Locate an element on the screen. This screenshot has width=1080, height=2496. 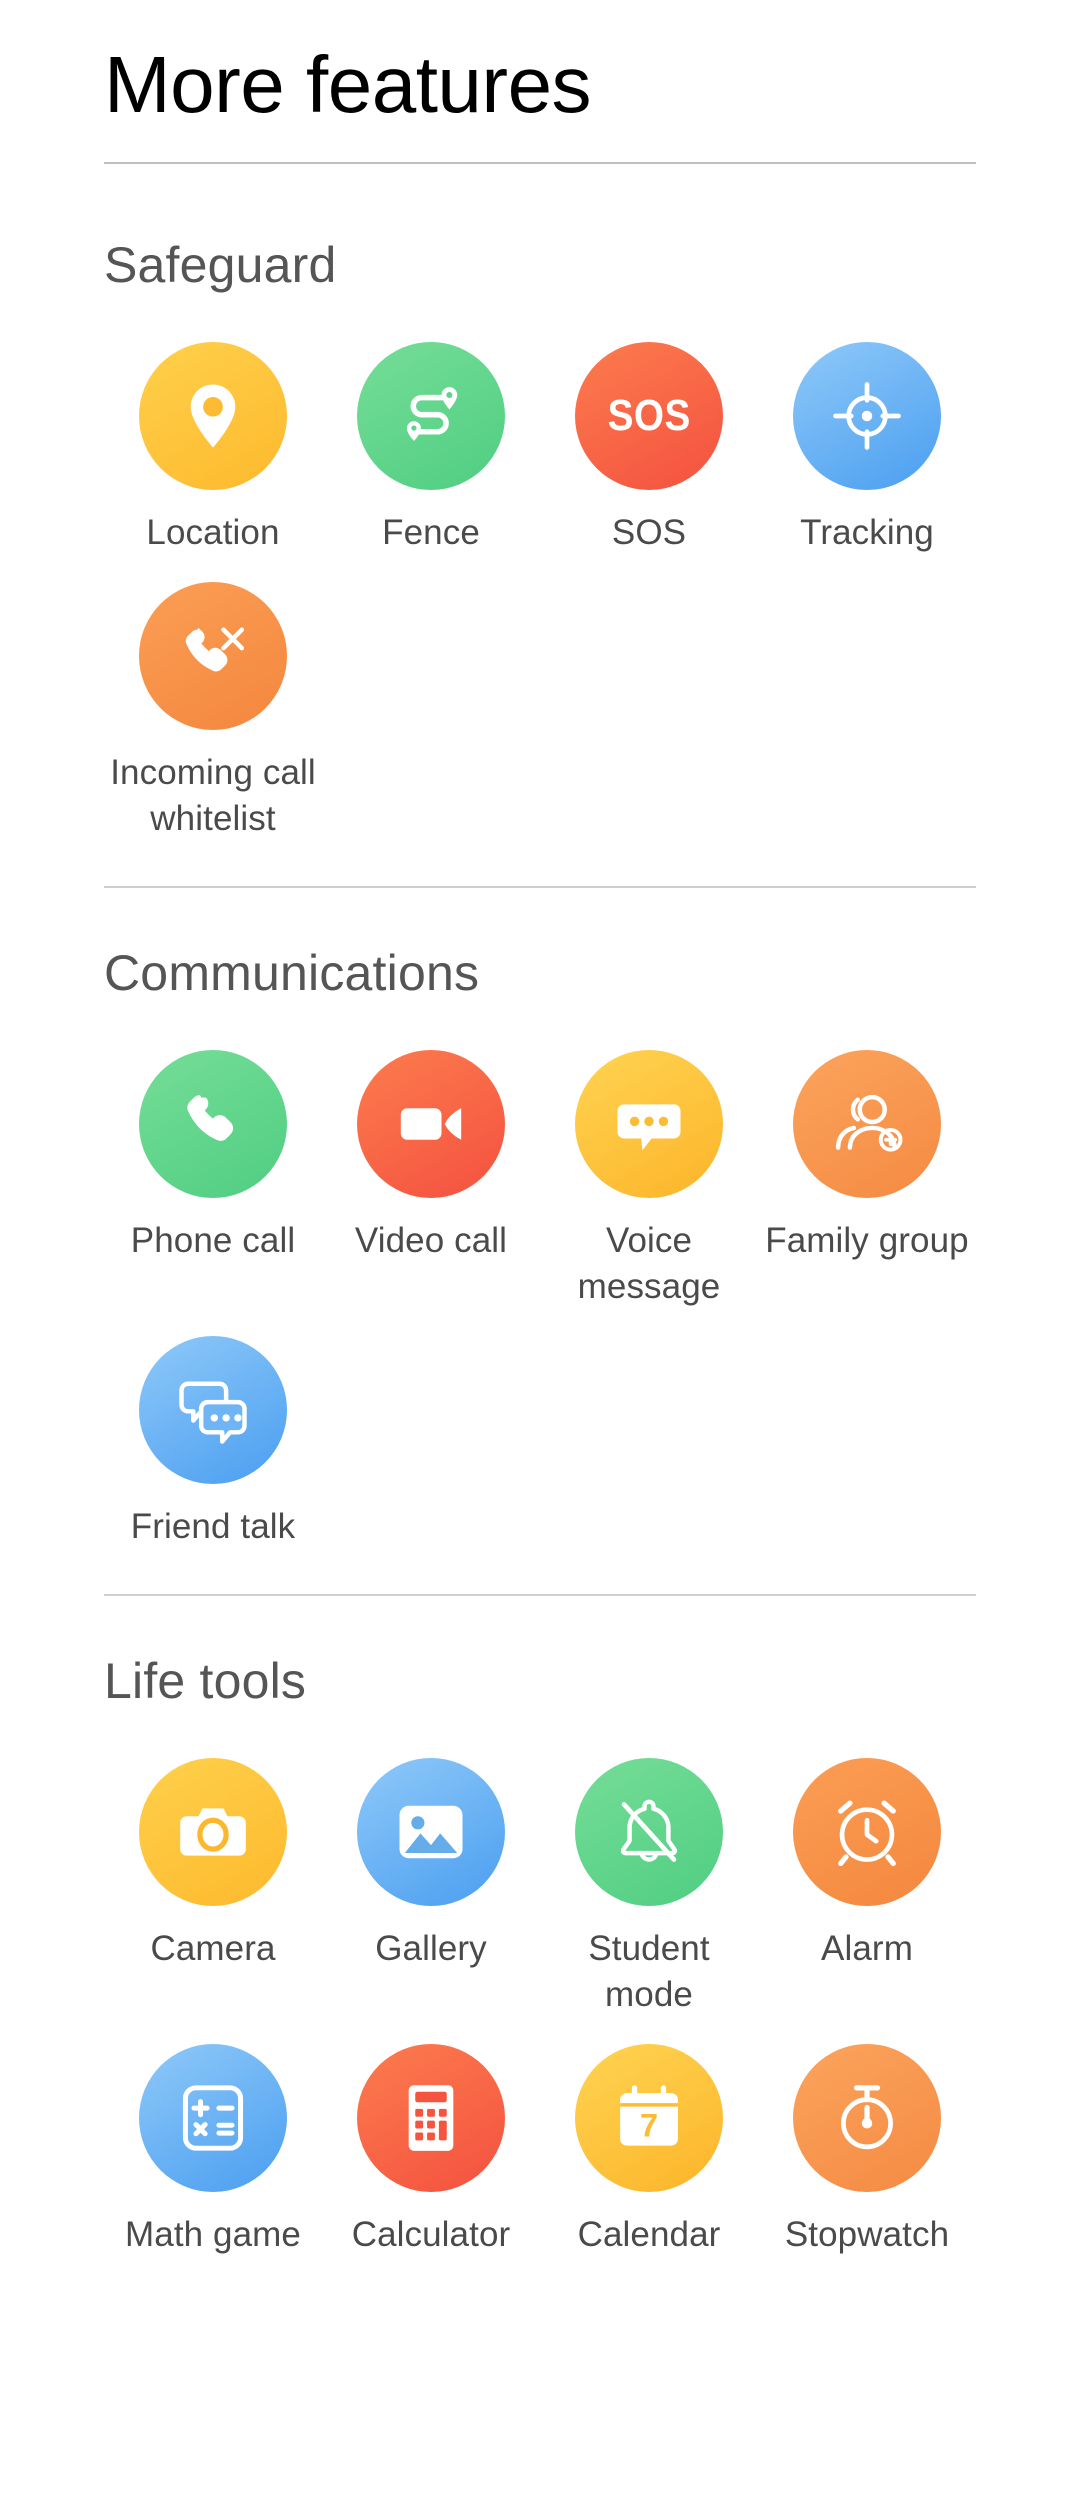
stopwatch-icon-badge is located at coordinates (867, 2118).